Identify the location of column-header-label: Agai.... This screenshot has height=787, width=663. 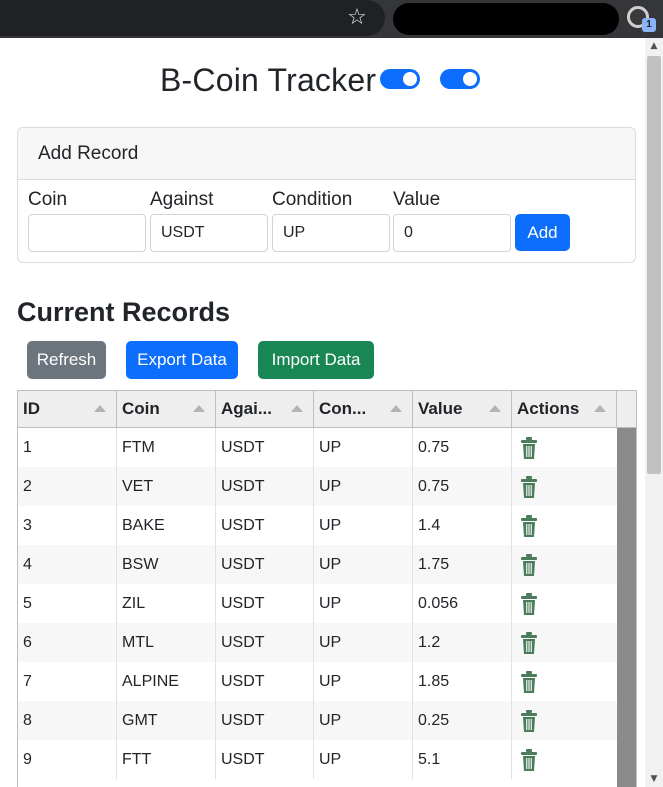
(247, 408).